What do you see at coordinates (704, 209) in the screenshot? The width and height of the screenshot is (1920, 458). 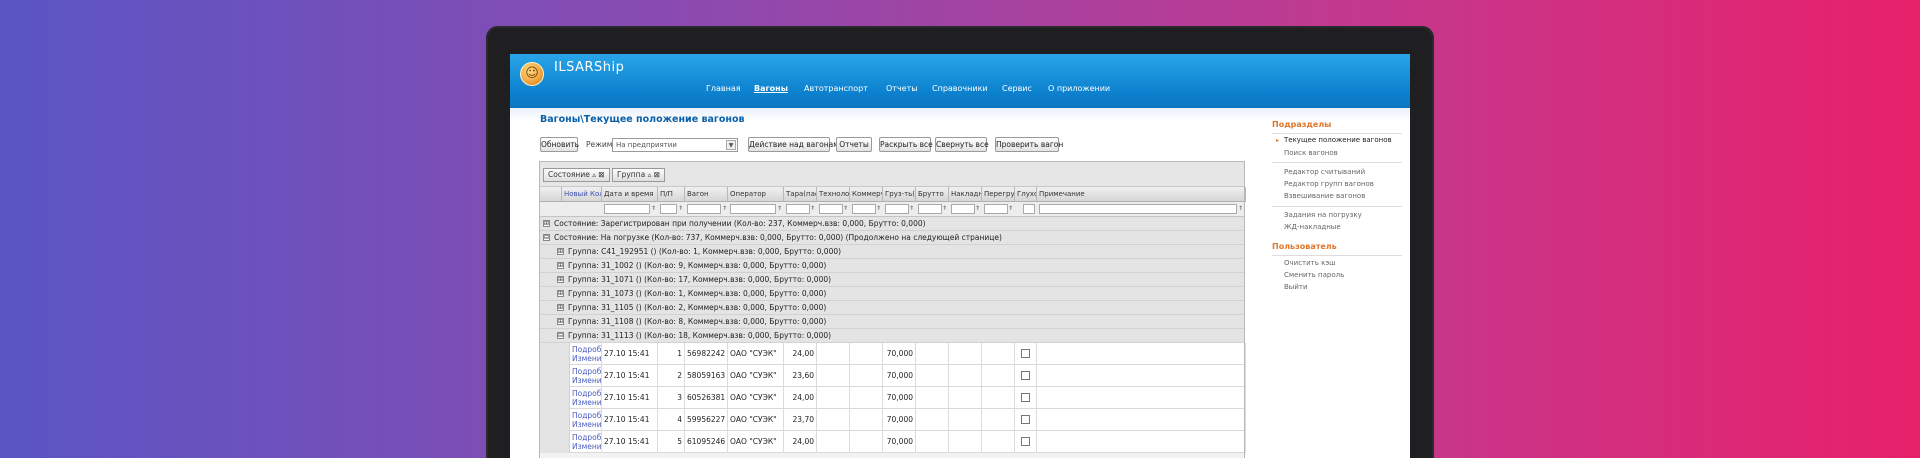 I see `filter-wagon` at bounding box center [704, 209].